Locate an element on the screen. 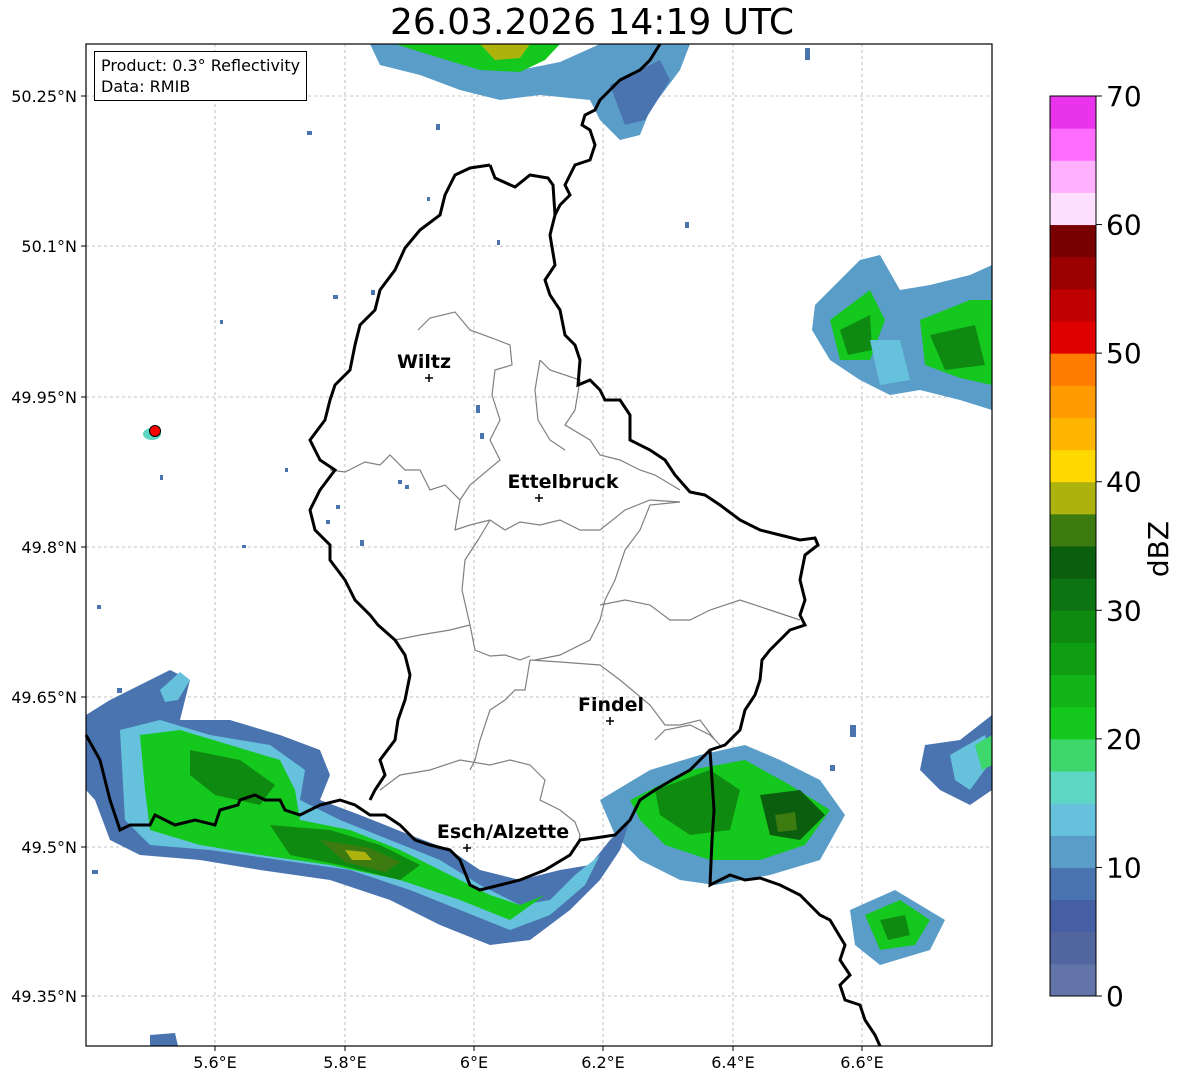 The height and width of the screenshot is (1081, 1184). city-label: Wiltz is located at coordinates (424, 362).